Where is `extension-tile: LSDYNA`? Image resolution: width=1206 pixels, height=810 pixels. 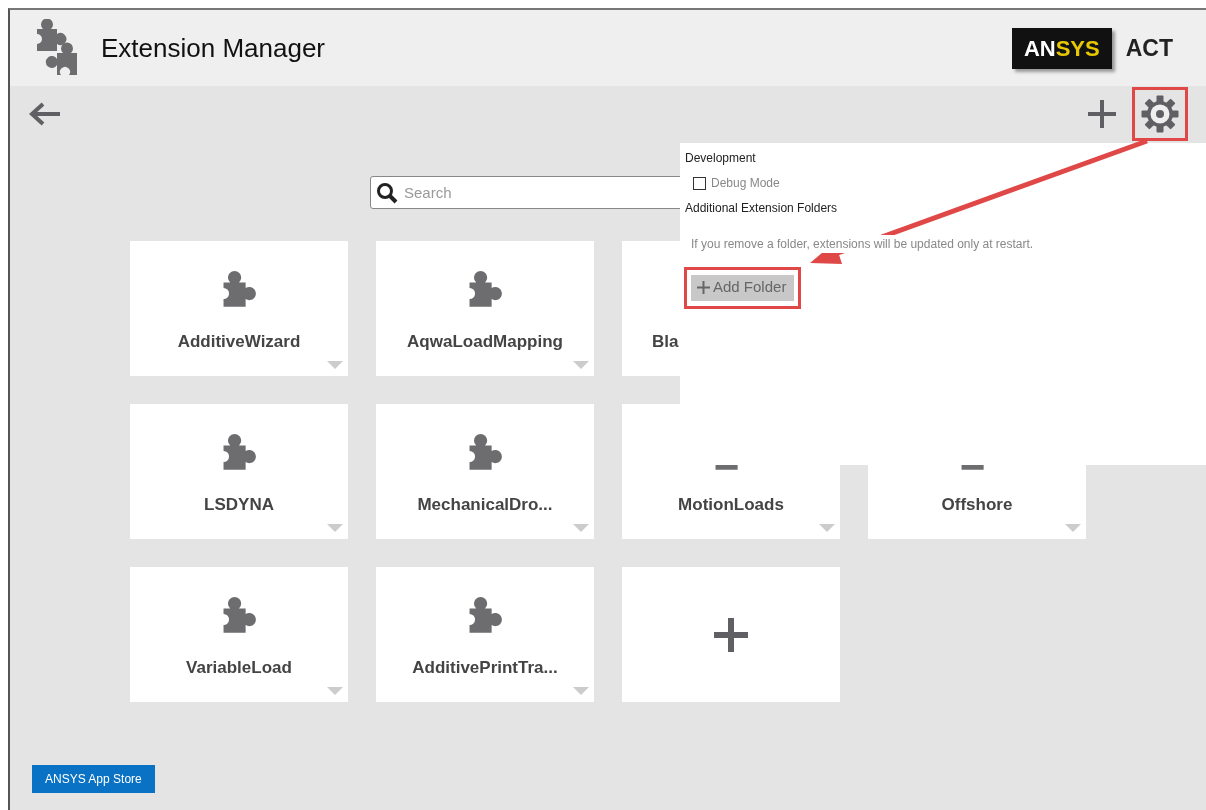 extension-tile: LSDYNA is located at coordinates (239, 471).